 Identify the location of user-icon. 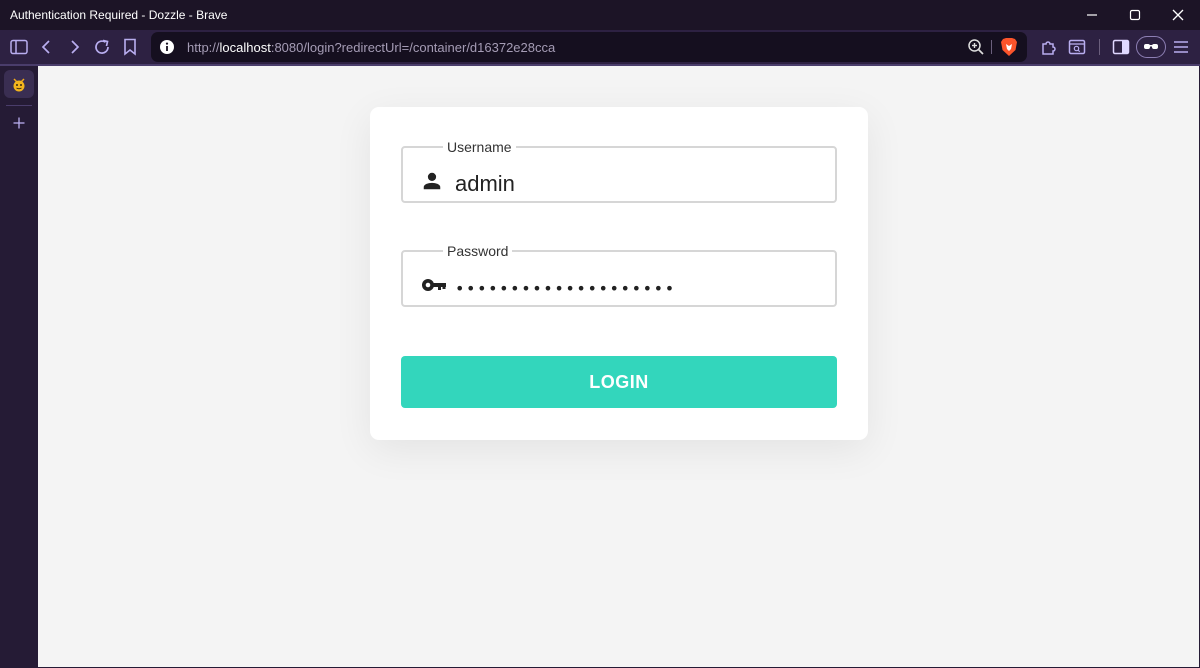
(432, 181).